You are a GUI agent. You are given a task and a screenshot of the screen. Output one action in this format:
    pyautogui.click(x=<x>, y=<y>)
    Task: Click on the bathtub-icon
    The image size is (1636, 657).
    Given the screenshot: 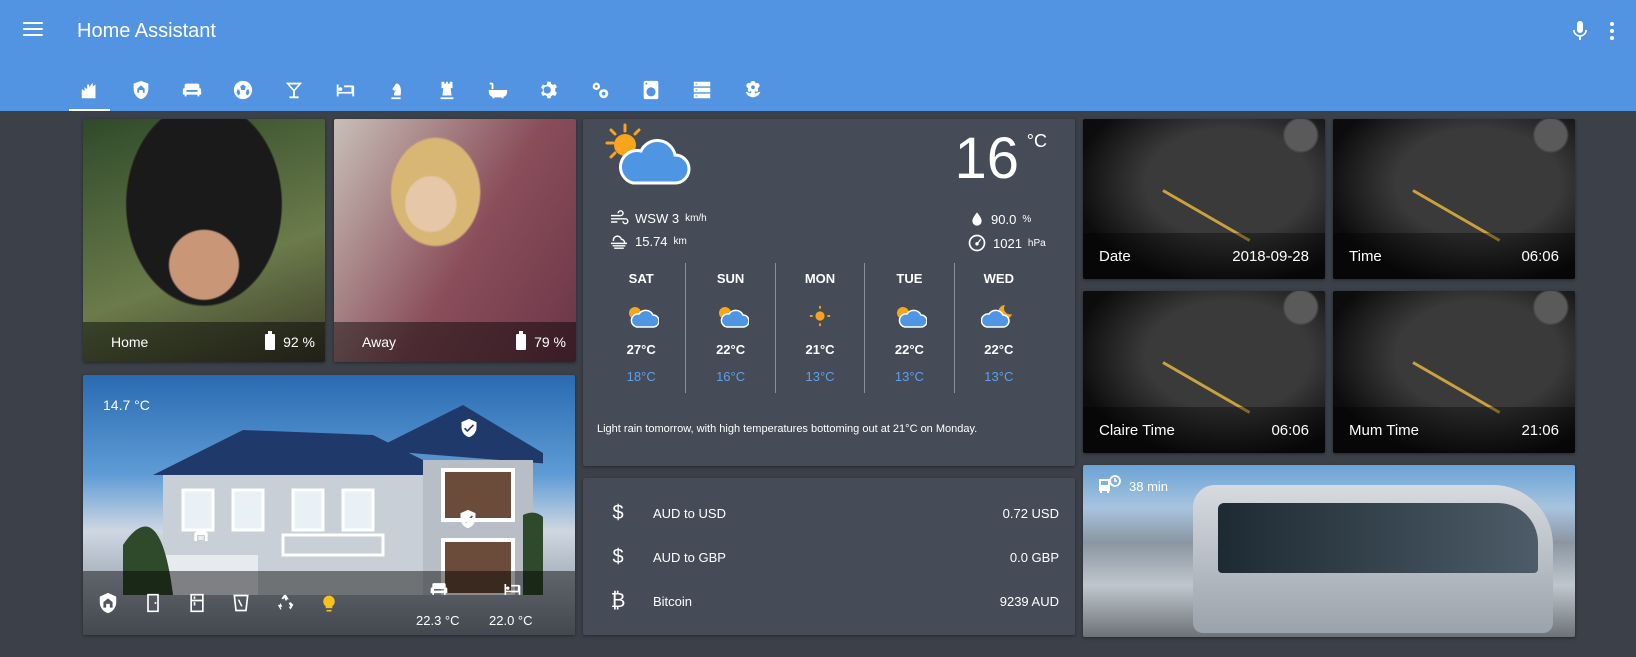 What is the action you would take?
    pyautogui.click(x=497, y=90)
    